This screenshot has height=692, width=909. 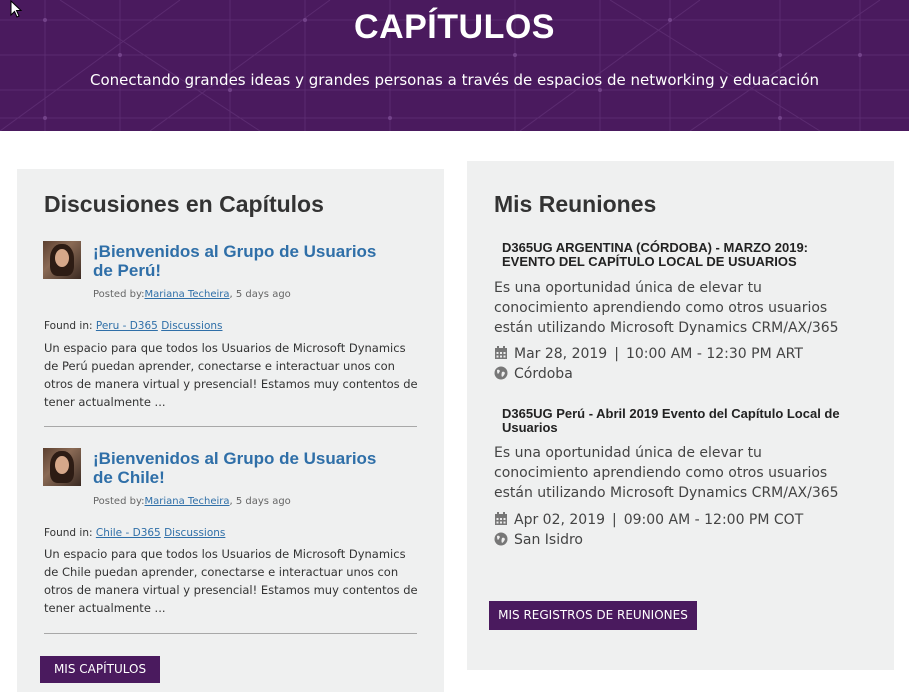 I want to click on meeting-location: Córdoba, so click(x=533, y=374).